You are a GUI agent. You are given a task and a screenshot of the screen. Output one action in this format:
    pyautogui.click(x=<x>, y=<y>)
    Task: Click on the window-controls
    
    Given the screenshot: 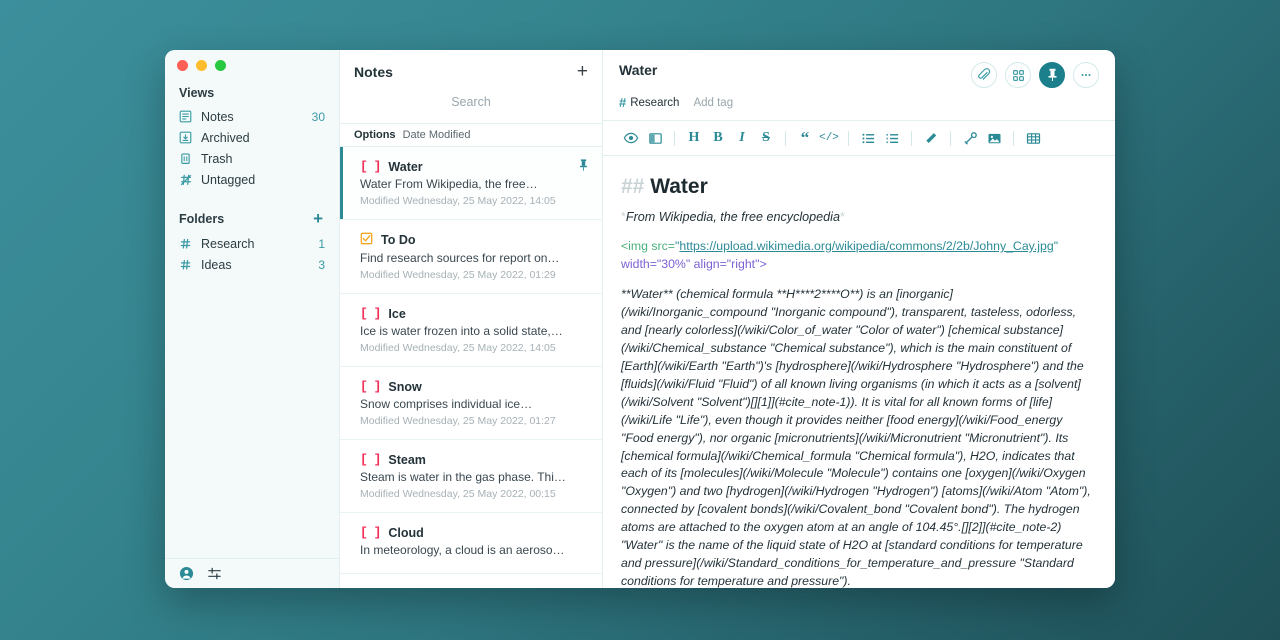 What is the action you would take?
    pyautogui.click(x=252, y=65)
    